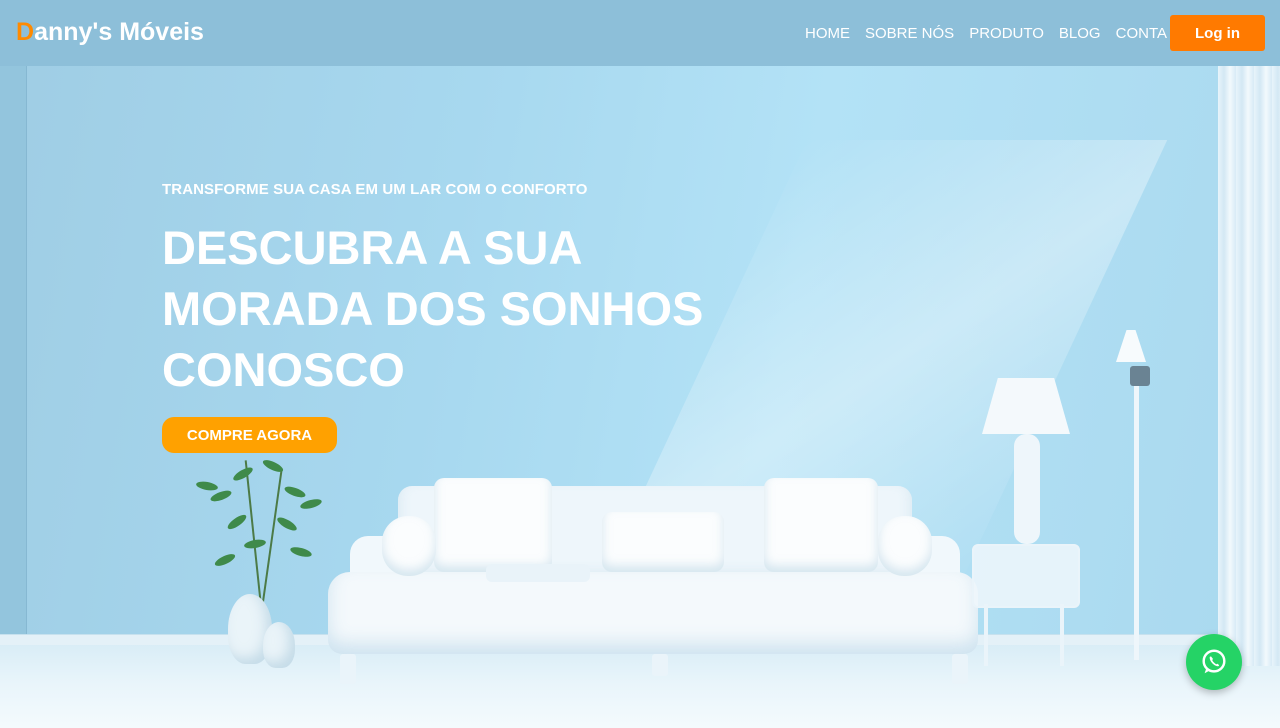  Describe the element at coordinates (25, 32) in the screenshot. I see `brand-logo-initial: D` at that location.